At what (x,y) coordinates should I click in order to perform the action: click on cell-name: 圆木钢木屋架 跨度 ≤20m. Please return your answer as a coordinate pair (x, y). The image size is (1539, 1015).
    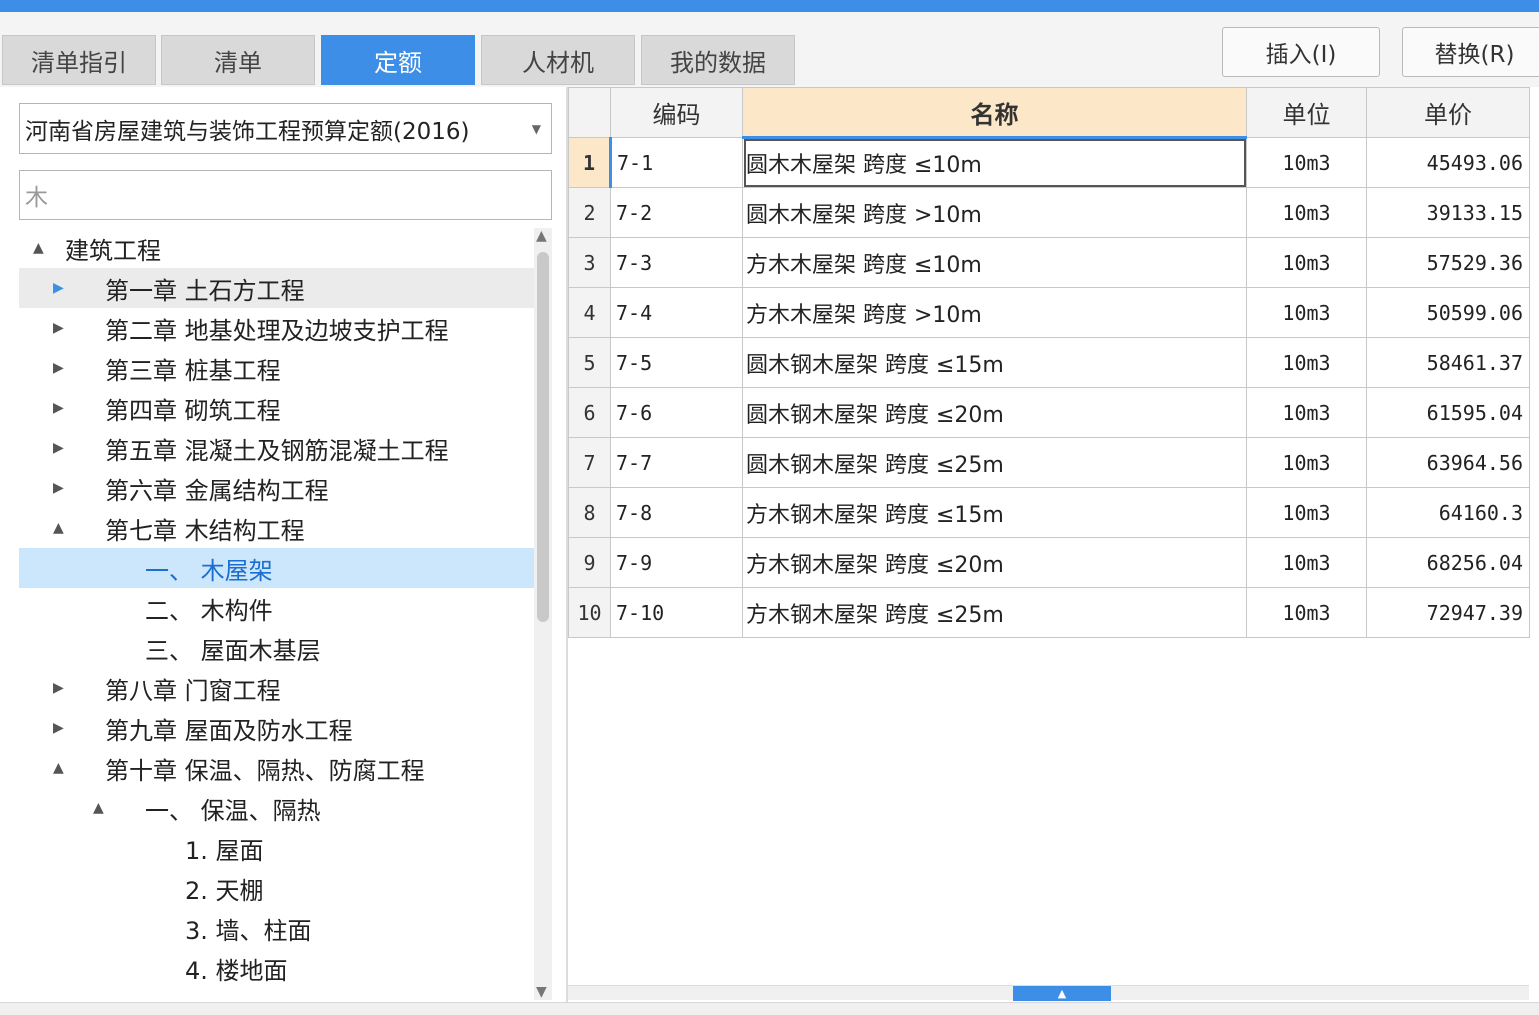
    Looking at the image, I should click on (994, 412).